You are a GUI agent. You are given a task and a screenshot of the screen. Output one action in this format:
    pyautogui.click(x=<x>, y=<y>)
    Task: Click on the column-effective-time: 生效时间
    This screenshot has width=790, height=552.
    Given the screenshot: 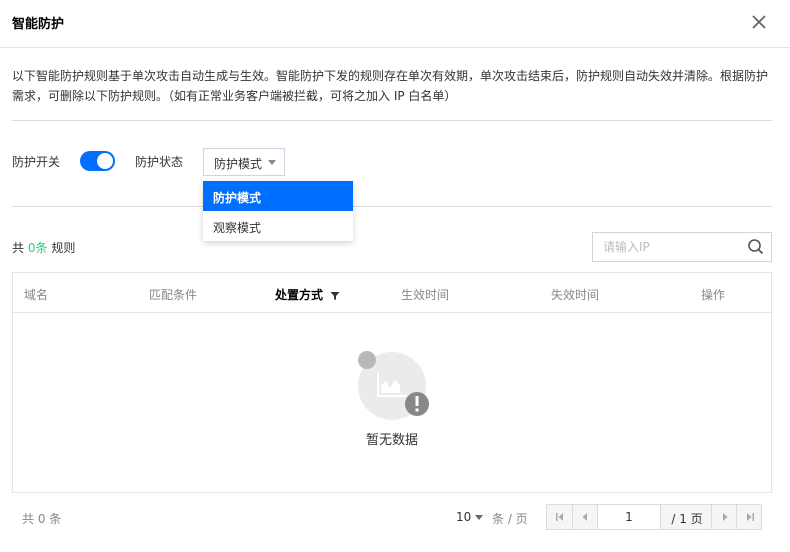 What is the action you would take?
    pyautogui.click(x=425, y=295)
    